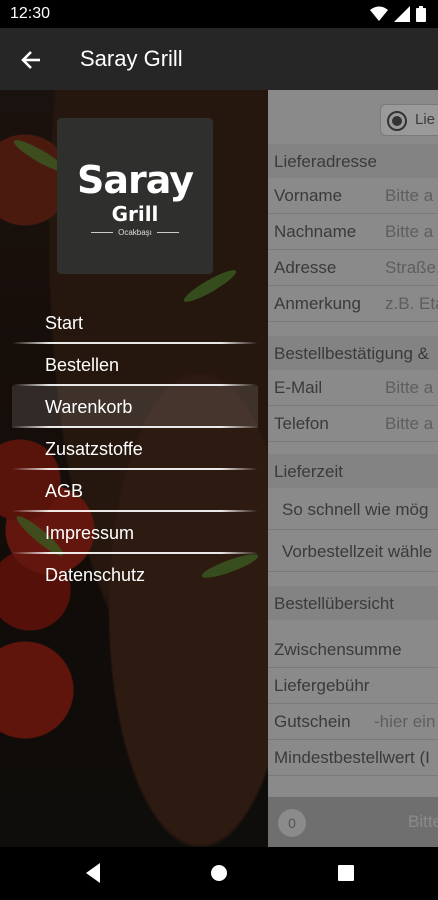  Describe the element at coordinates (93, 873) in the screenshot. I see `triangle-back-icon` at that location.